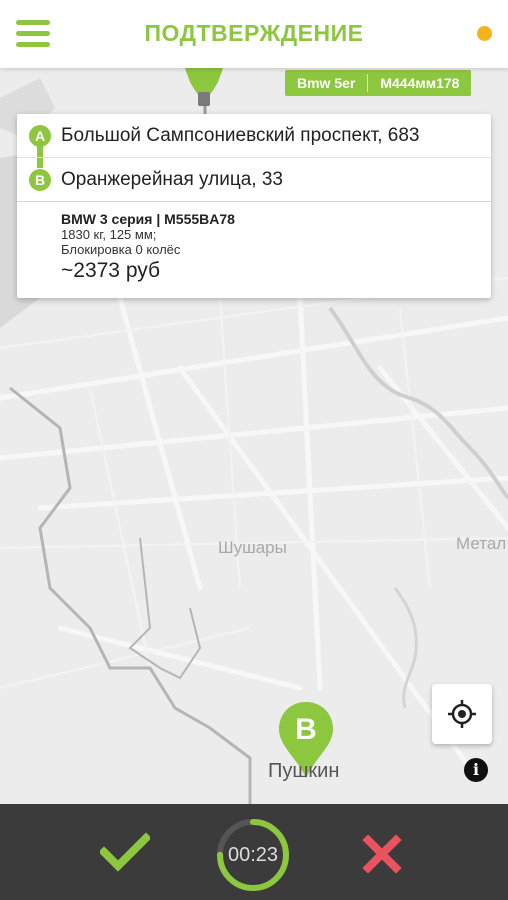  I want to click on vehicle-tag: Bmw 5er M444мм178, so click(378, 83).